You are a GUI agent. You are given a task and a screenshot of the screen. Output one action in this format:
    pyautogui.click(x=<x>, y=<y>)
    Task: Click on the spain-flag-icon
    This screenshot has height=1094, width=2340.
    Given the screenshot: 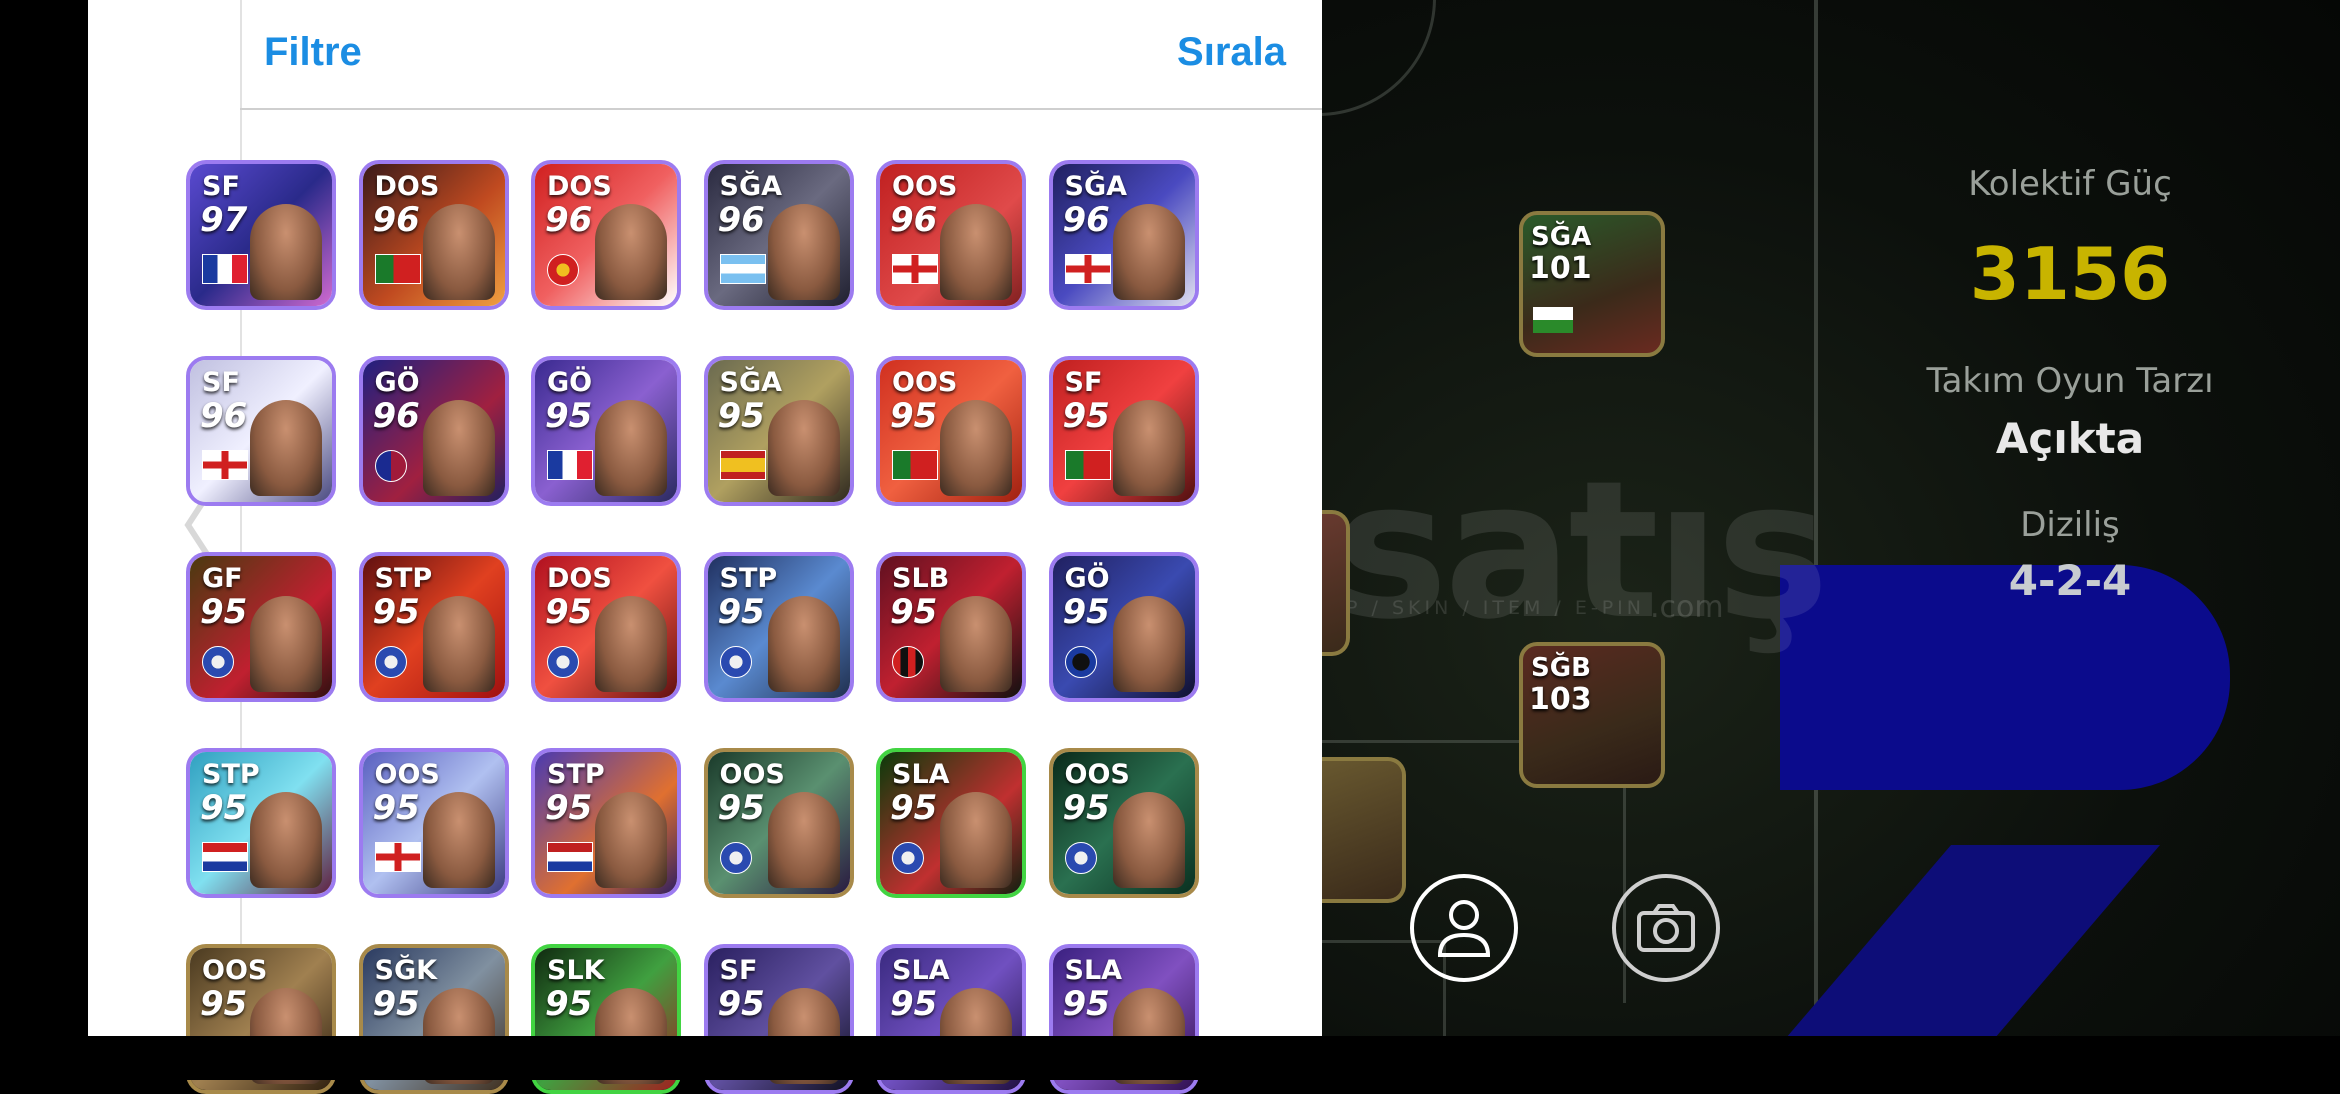 What is the action you would take?
    pyautogui.click(x=742, y=465)
    